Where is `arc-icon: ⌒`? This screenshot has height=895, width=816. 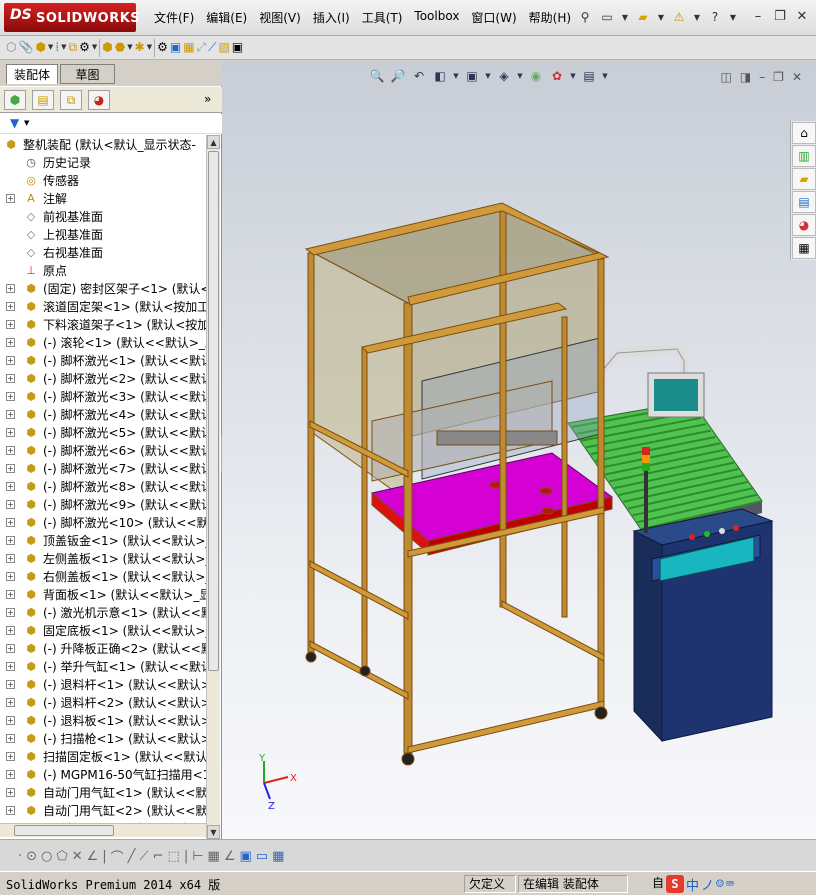
arc-icon: ⌒ is located at coordinates (117, 856).